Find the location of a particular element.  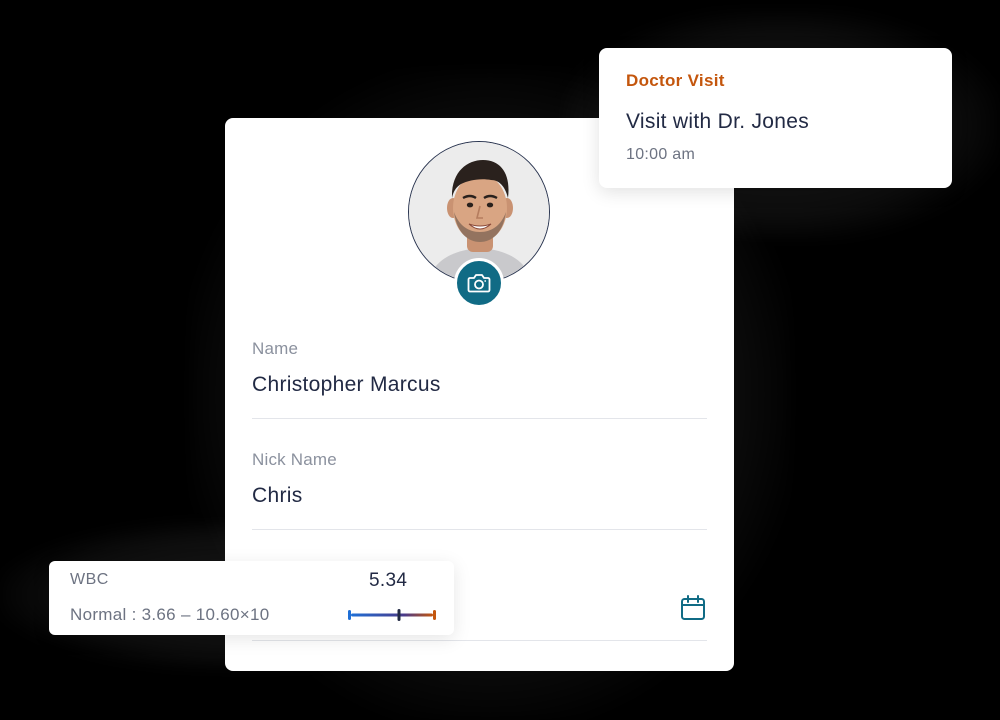

wbc-range-bar is located at coordinates (392, 615).